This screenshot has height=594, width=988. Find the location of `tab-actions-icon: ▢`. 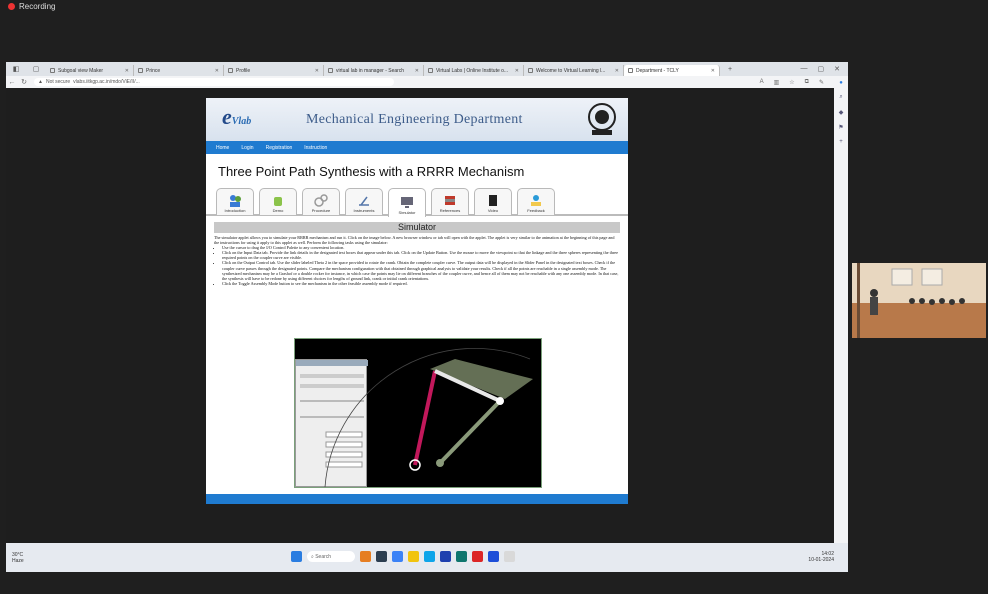

tab-actions-icon: ▢ is located at coordinates (36, 69).